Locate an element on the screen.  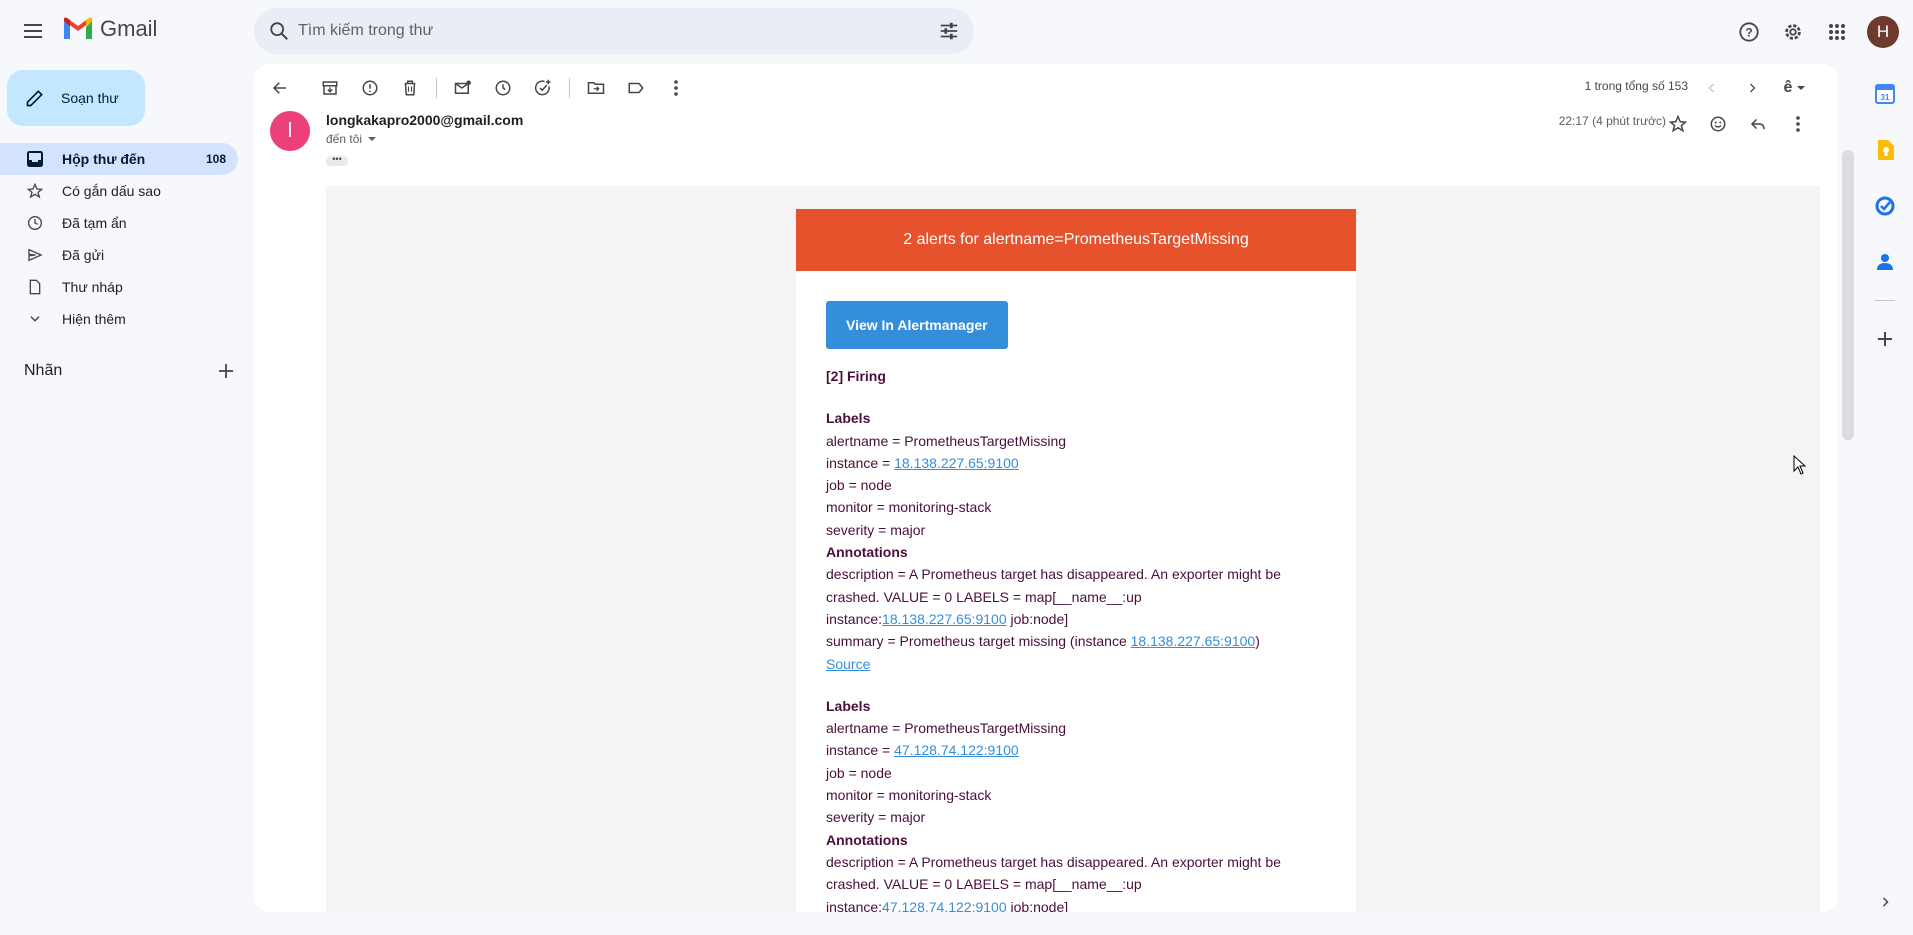
description-line: instance:18.138.227.65:9100 job:node] is located at coordinates (1076, 619).